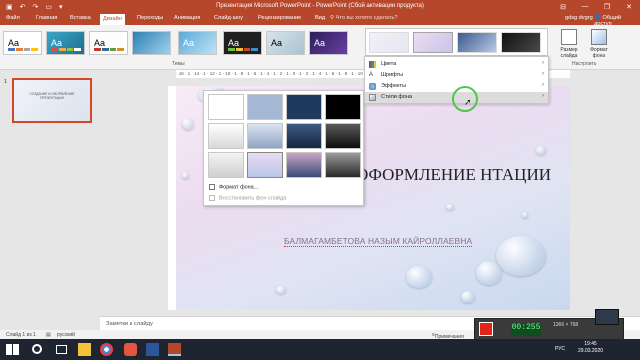 The image size is (640, 360). I want to click on record-stop-button, so click(486, 329).